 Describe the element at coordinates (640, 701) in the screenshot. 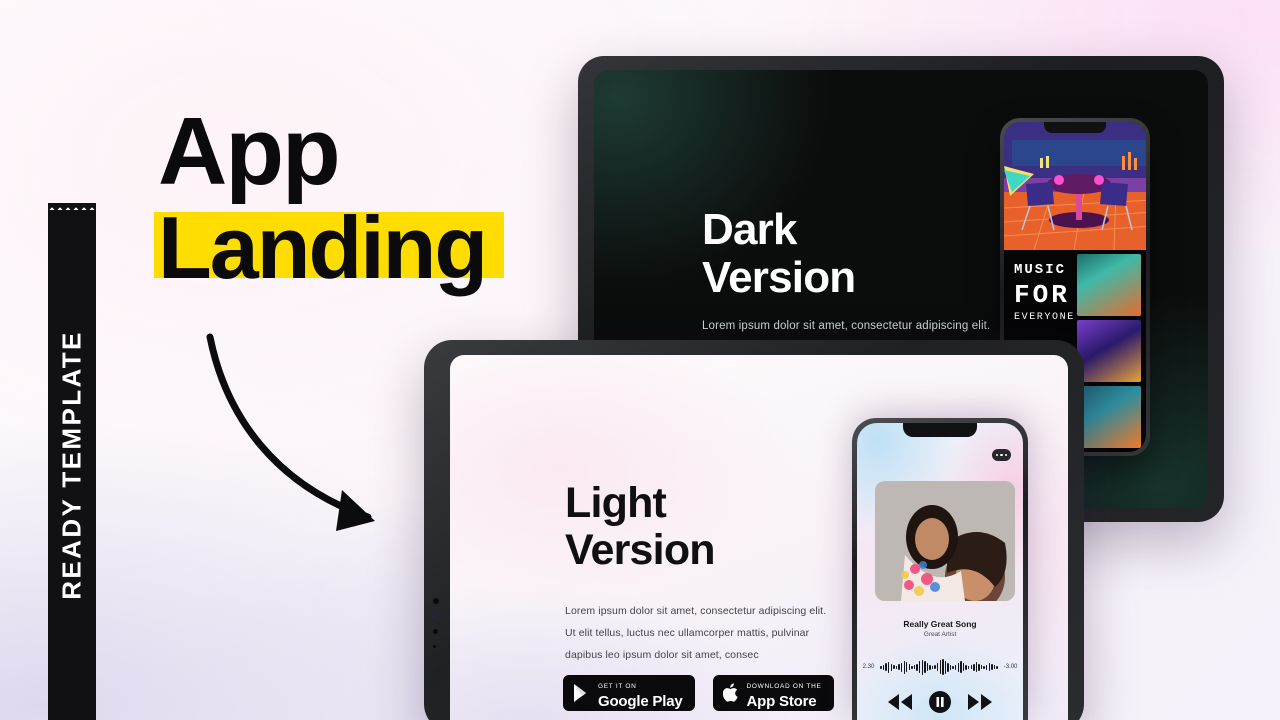

I see `google-play-main: Google Play` at that location.